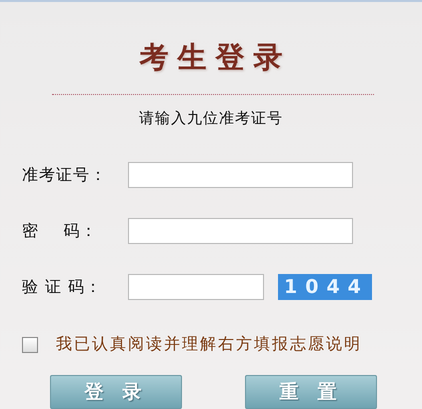 This screenshot has height=409, width=422. What do you see at coordinates (325, 287) in the screenshot?
I see `captcha-image: 1044` at bounding box center [325, 287].